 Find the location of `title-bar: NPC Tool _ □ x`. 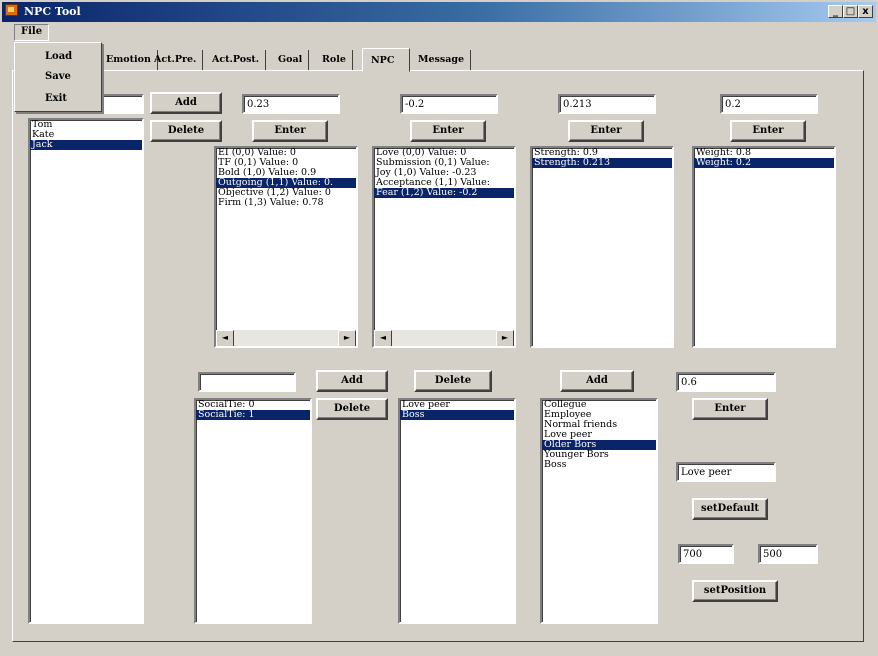

title-bar: NPC Tool _ □ x is located at coordinates (439, 12).